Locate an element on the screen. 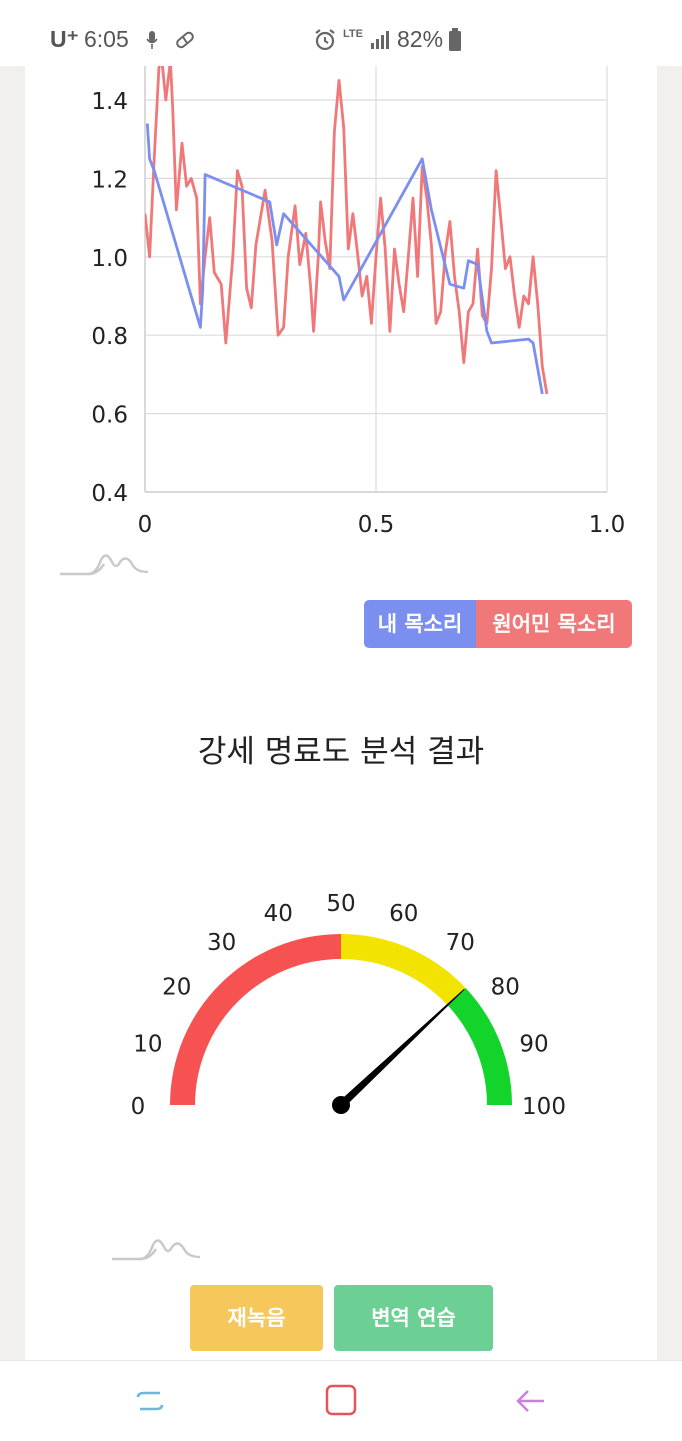 This screenshot has height=1441, width=682. home-icon is located at coordinates (341, 1400).